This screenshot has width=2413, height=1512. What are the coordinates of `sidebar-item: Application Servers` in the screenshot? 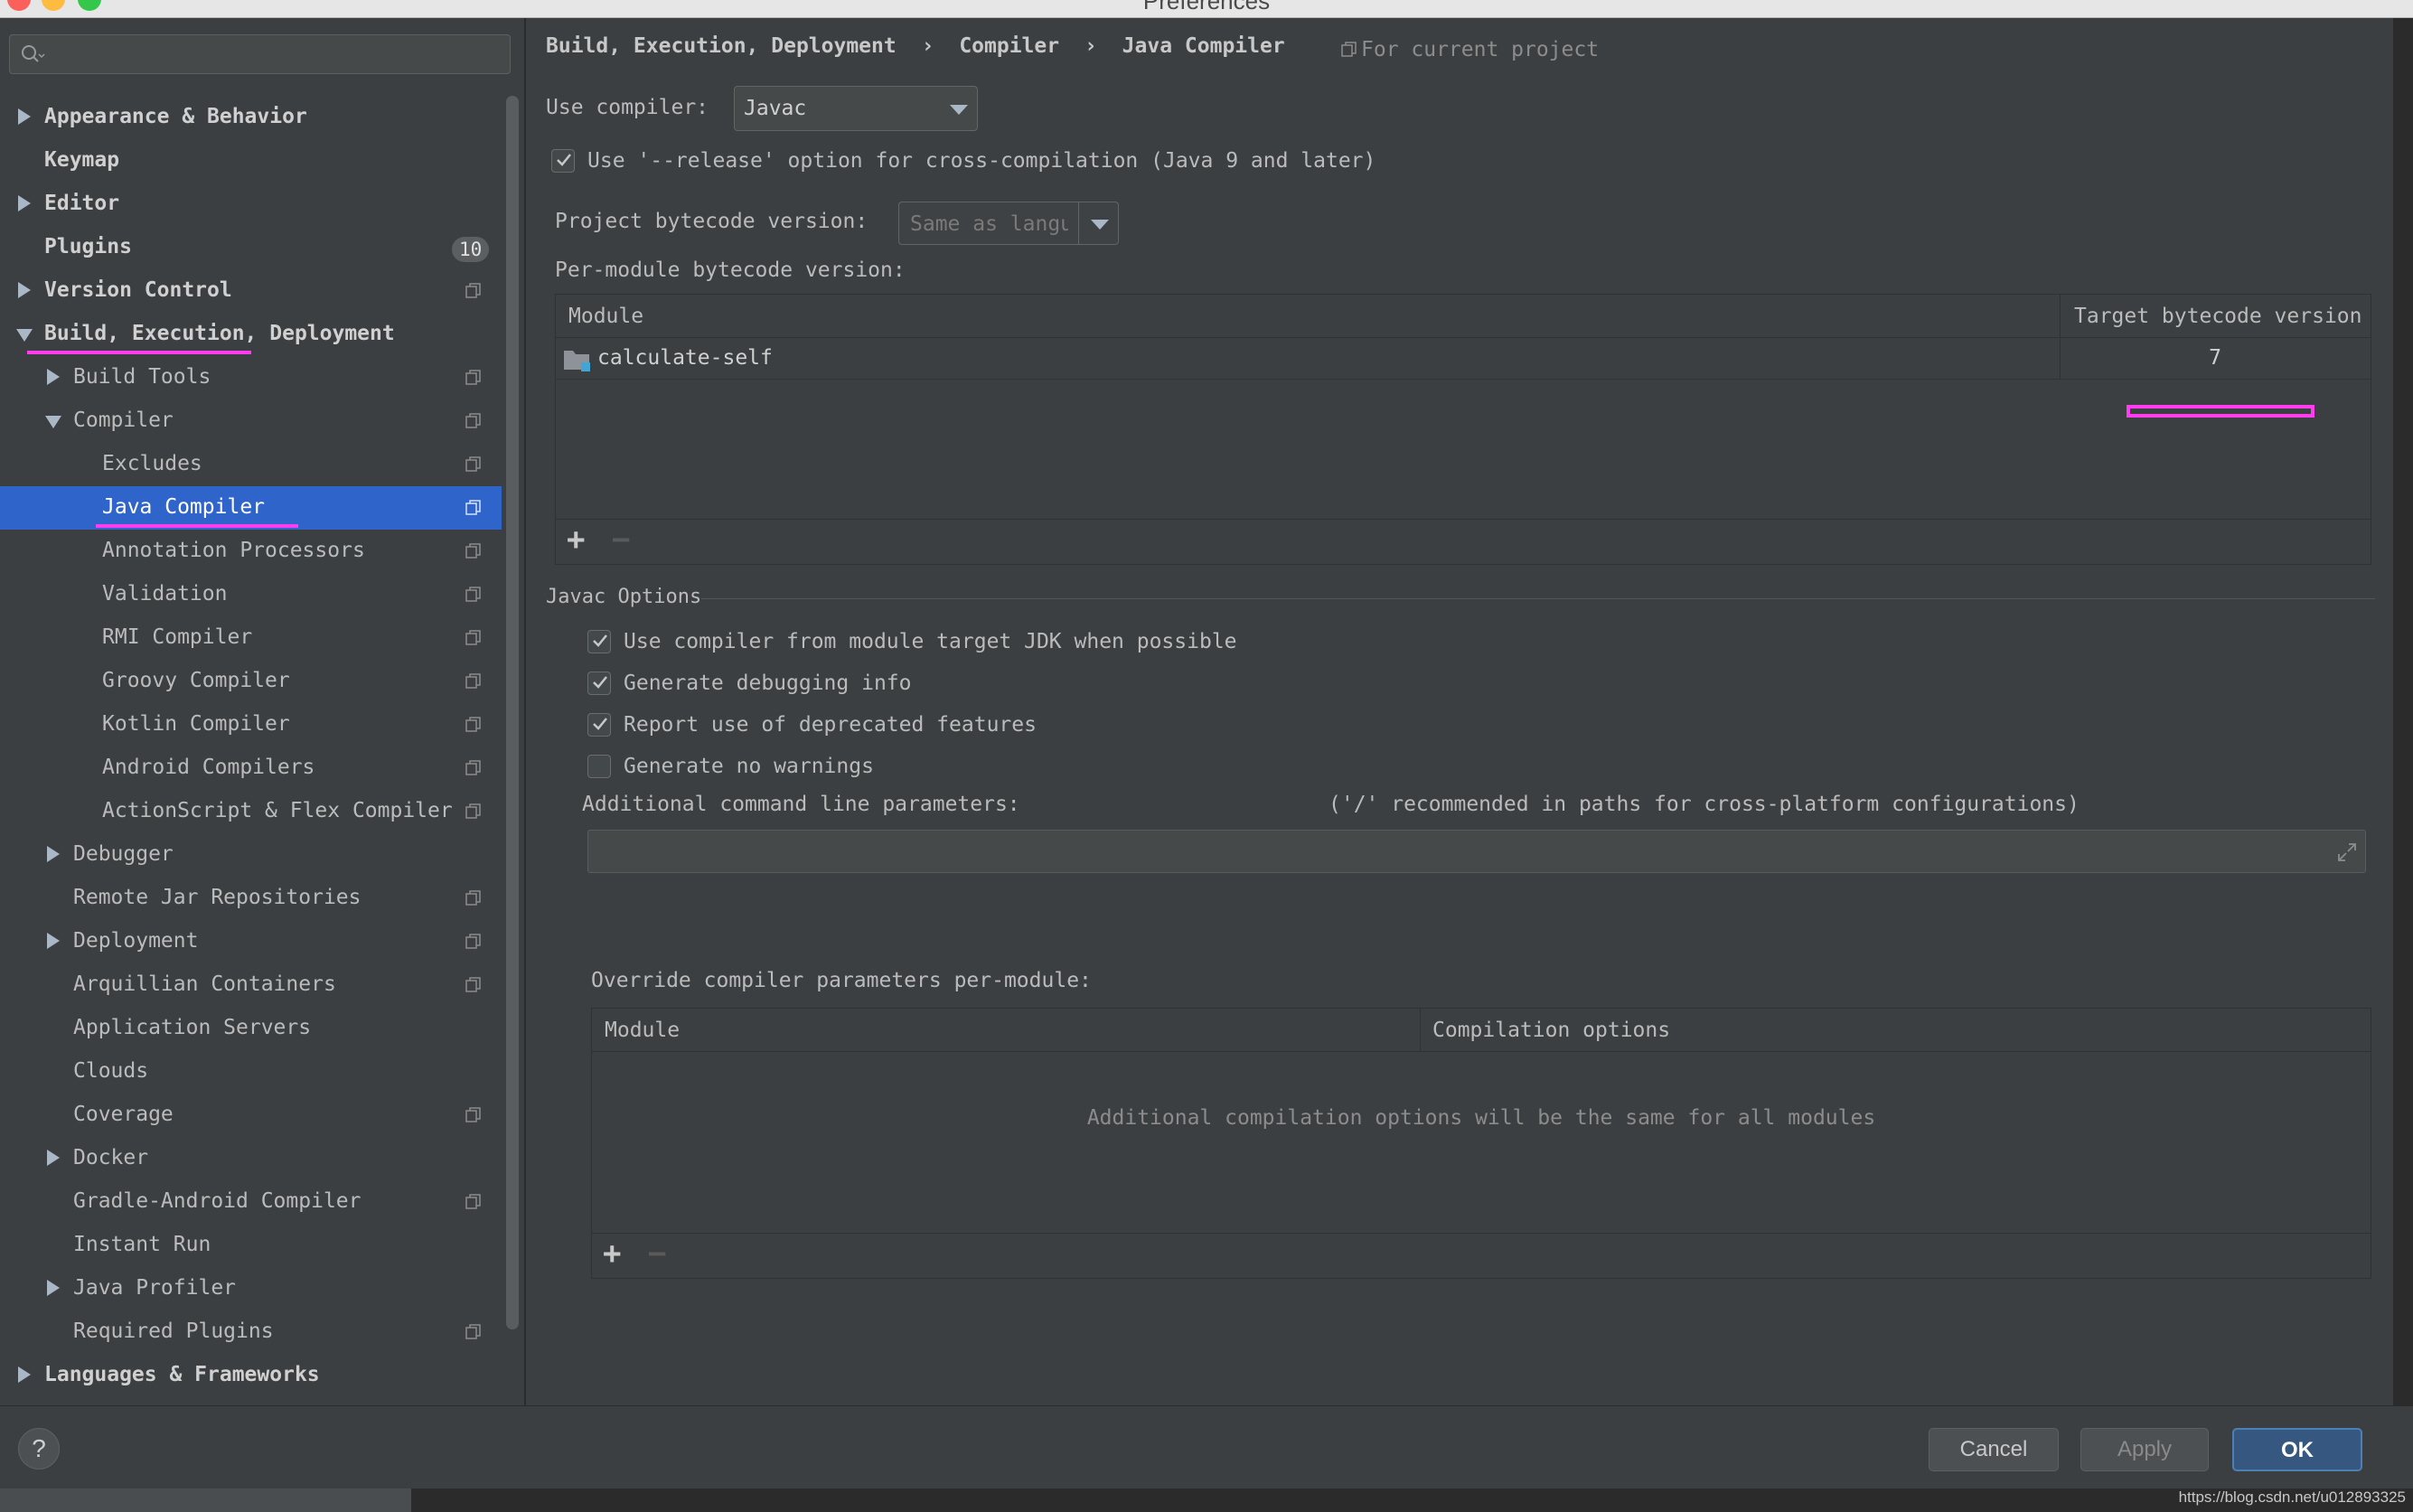 It's located at (251, 1028).